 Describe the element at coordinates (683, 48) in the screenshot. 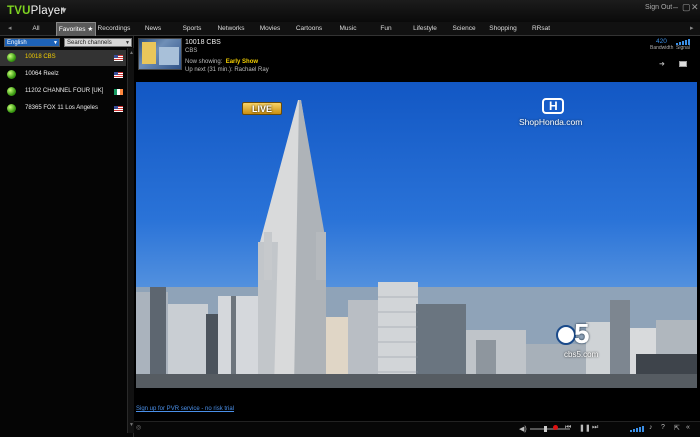

I see `signal-label: Signal` at that location.